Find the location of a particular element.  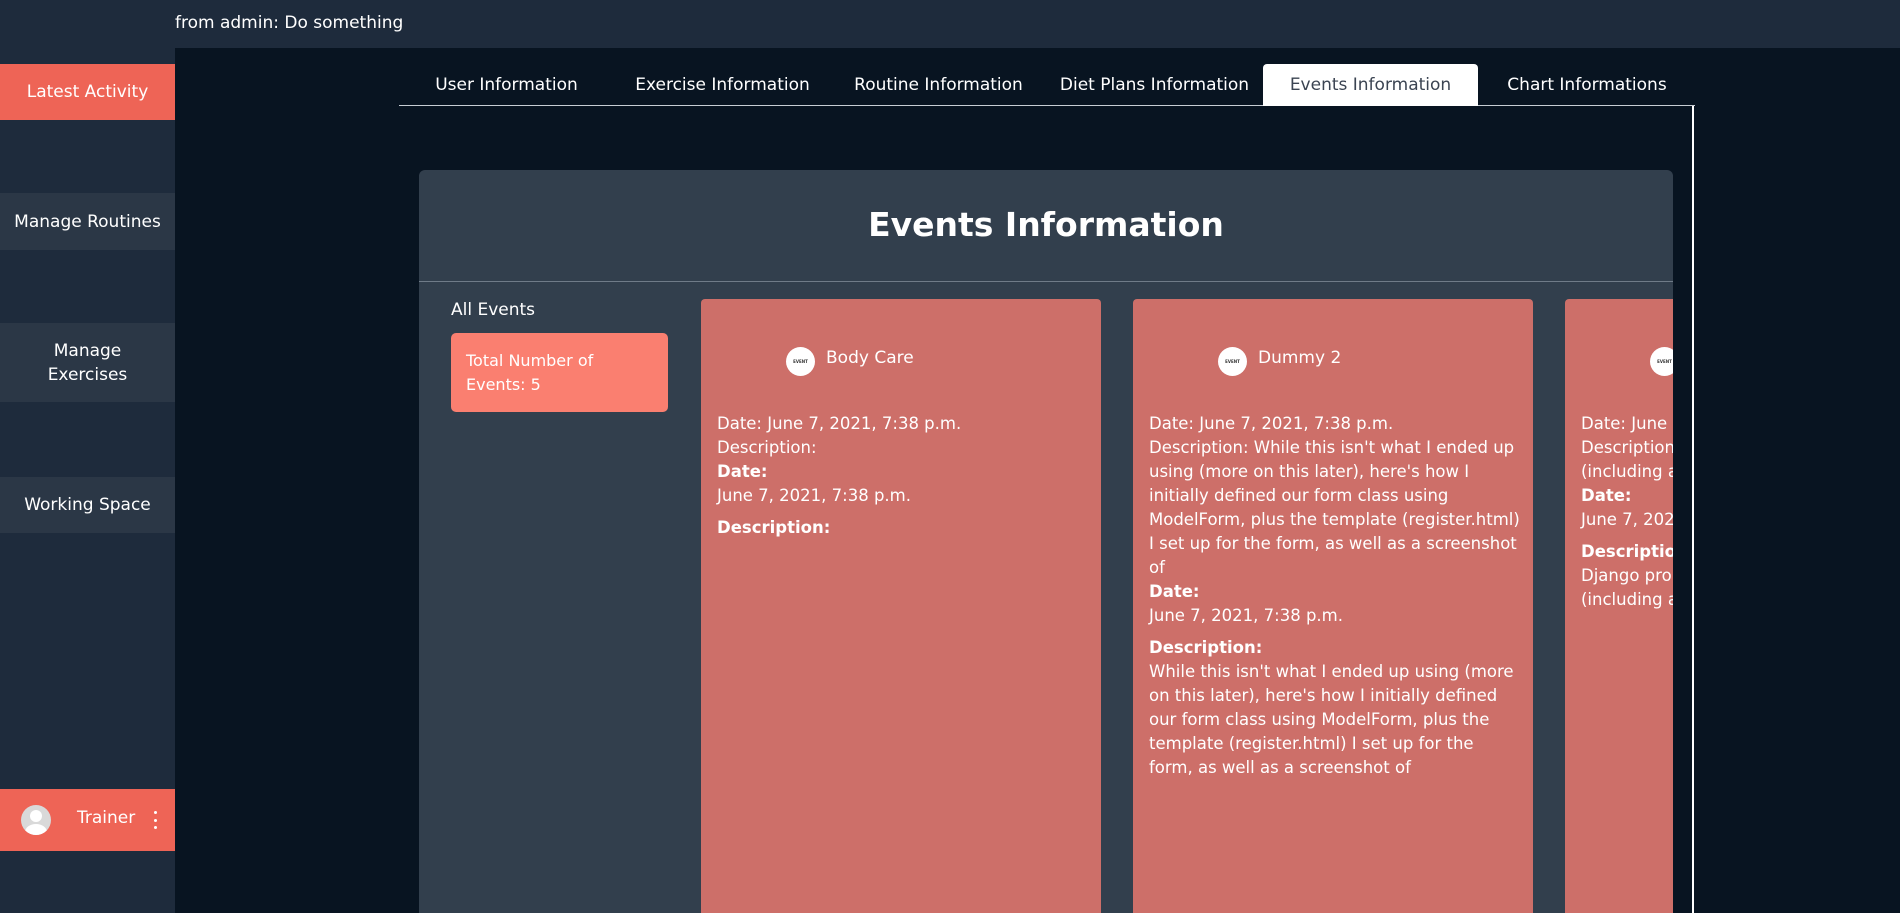

sidebar-item-working-space: Working Space is located at coordinates (87, 505).